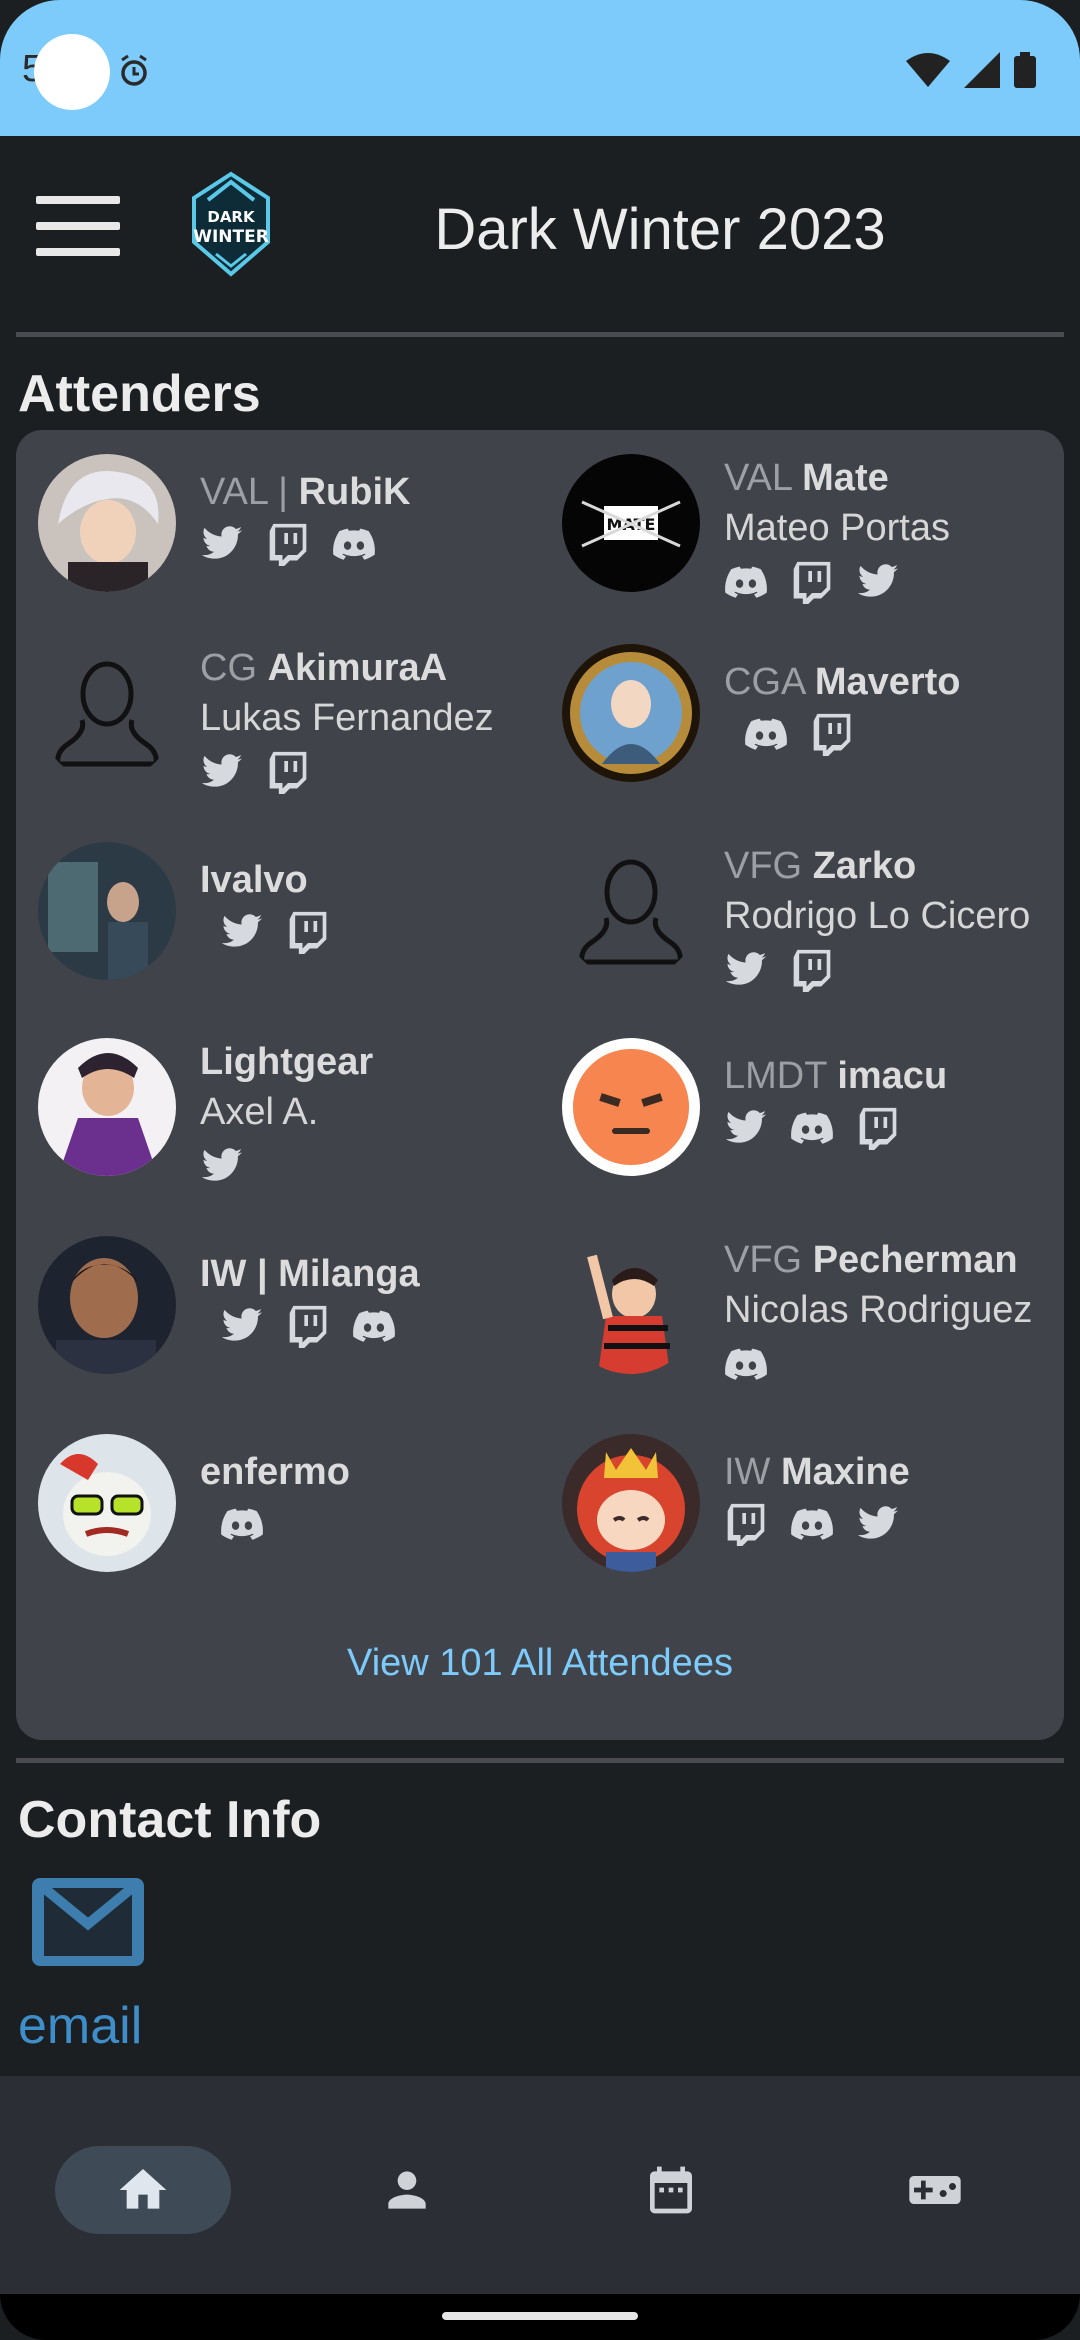 The height and width of the screenshot is (2340, 1080). I want to click on team-prefix: VFG, so click(768, 1260).